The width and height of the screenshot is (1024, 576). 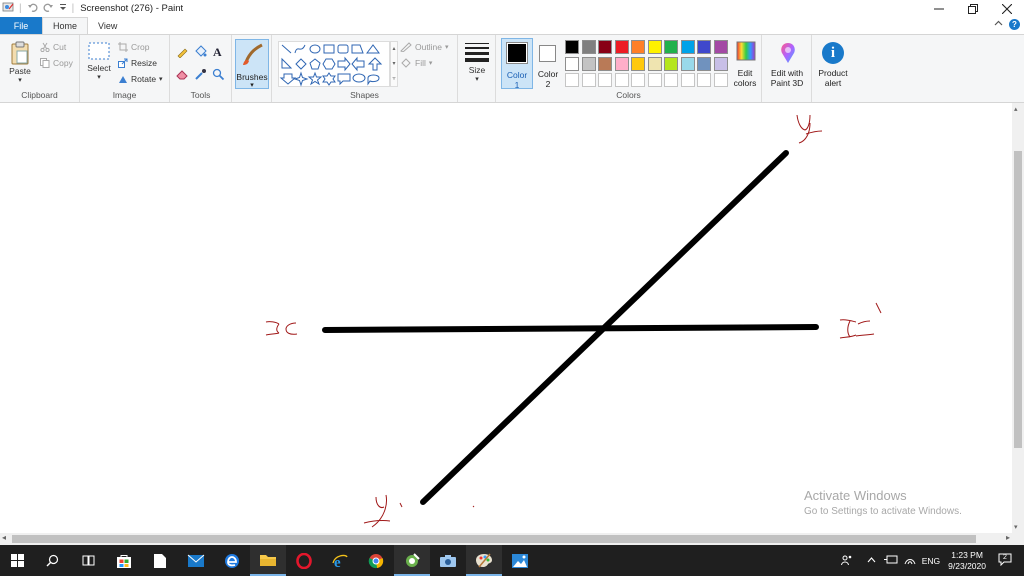 I want to click on magnifier-icon, so click(x=220, y=75).